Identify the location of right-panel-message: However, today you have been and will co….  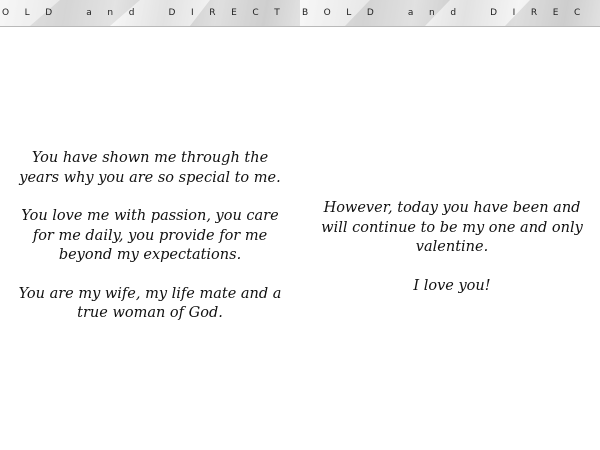
(452, 247).